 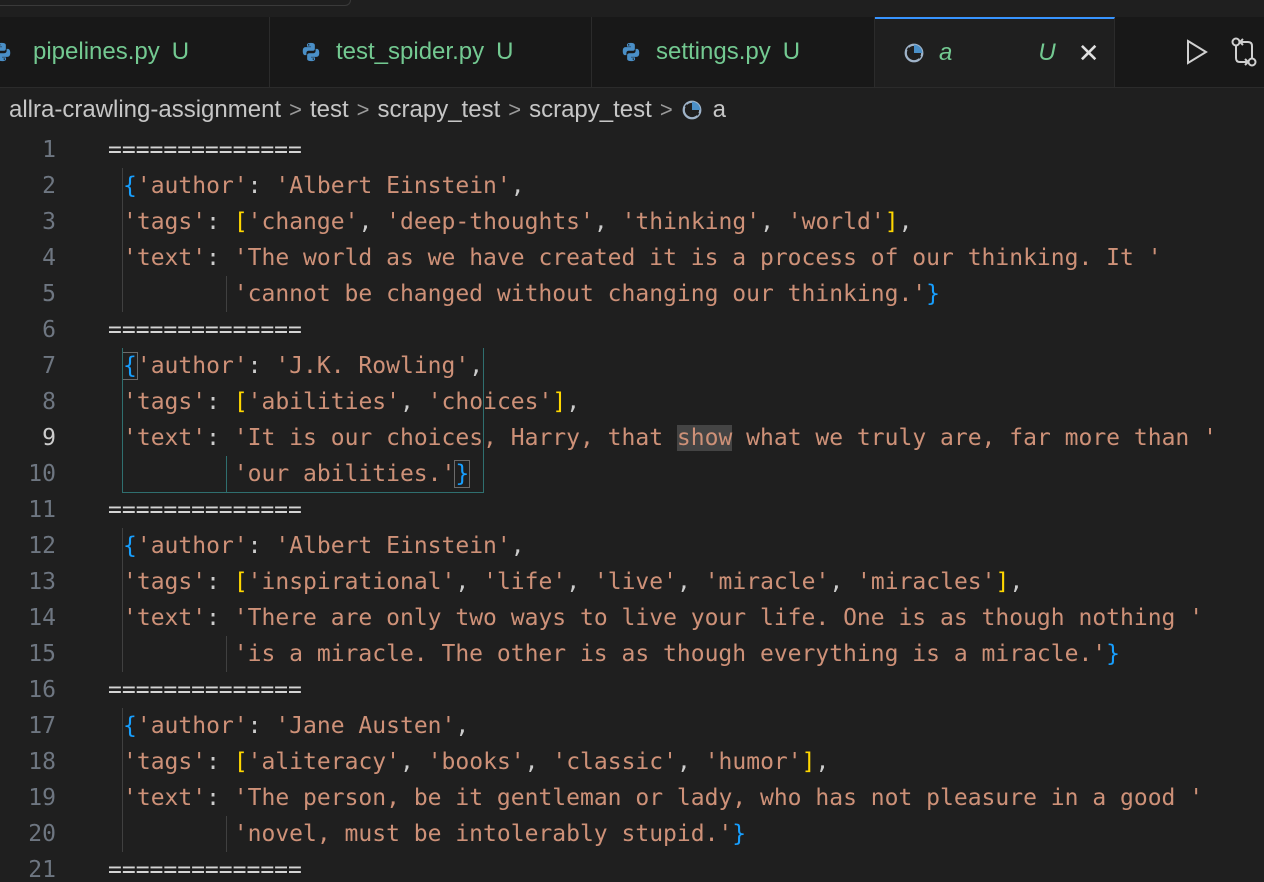 What do you see at coordinates (632, 8) in the screenshot?
I see `title-strip` at bounding box center [632, 8].